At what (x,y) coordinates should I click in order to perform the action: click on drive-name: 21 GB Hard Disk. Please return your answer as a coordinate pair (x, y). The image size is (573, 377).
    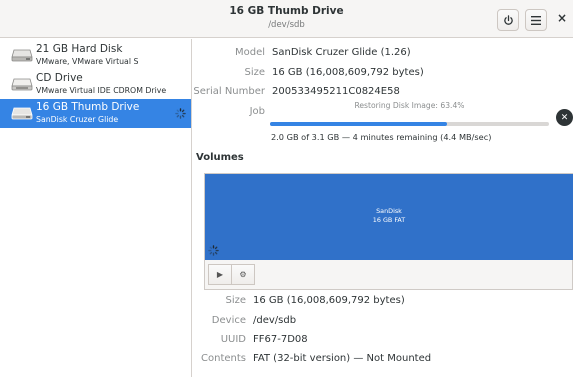
    Looking at the image, I should click on (79, 49).